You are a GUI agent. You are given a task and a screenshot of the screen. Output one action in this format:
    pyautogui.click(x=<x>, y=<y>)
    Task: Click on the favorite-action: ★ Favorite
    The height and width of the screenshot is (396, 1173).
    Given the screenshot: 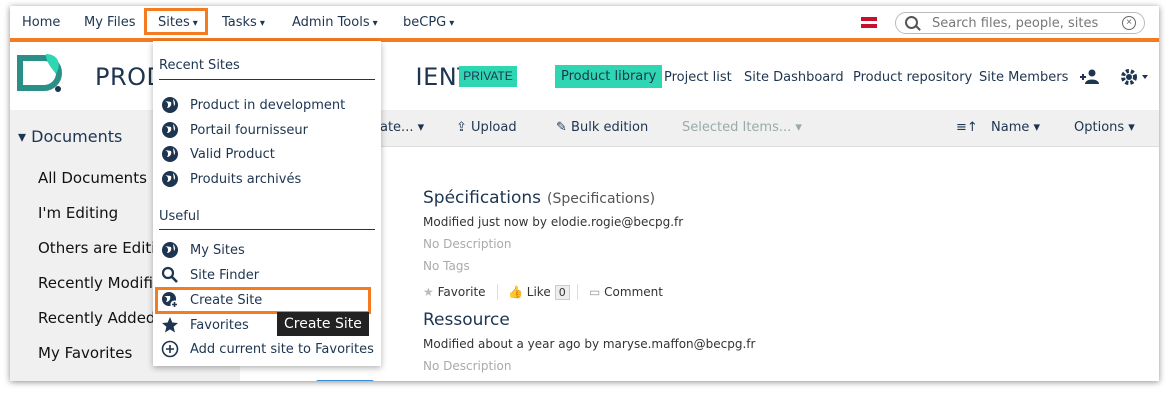 What is the action you would take?
    pyautogui.click(x=454, y=292)
    